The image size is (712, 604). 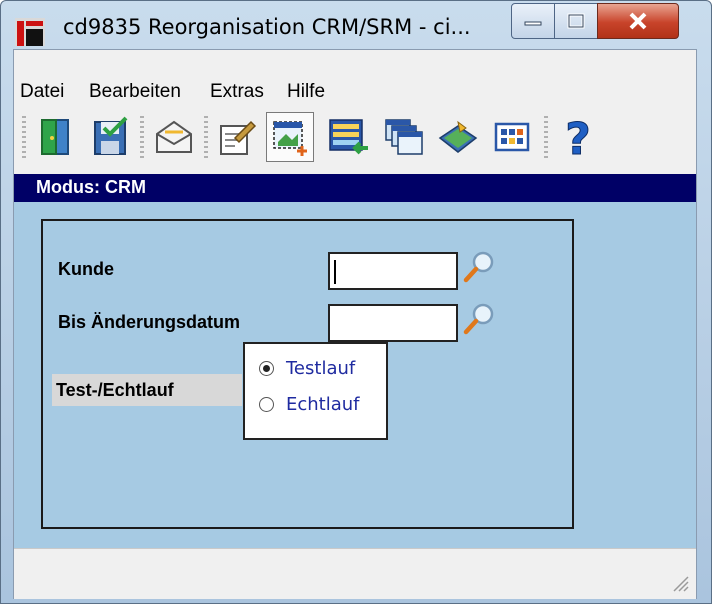 I want to click on toolbar: ?, so click(x=355, y=139).